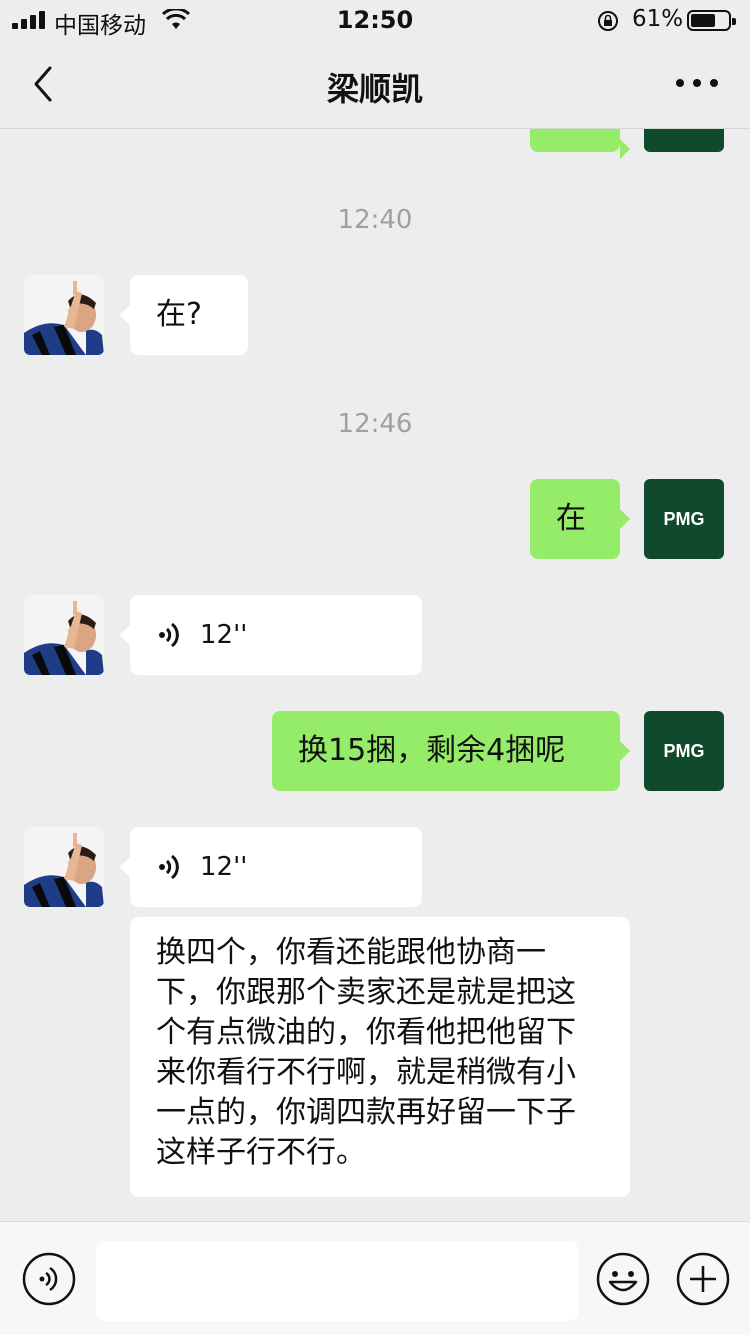  Describe the element at coordinates (432, 750) in the screenshot. I see `message-text: 换15捆，剩余4捆呢` at that location.